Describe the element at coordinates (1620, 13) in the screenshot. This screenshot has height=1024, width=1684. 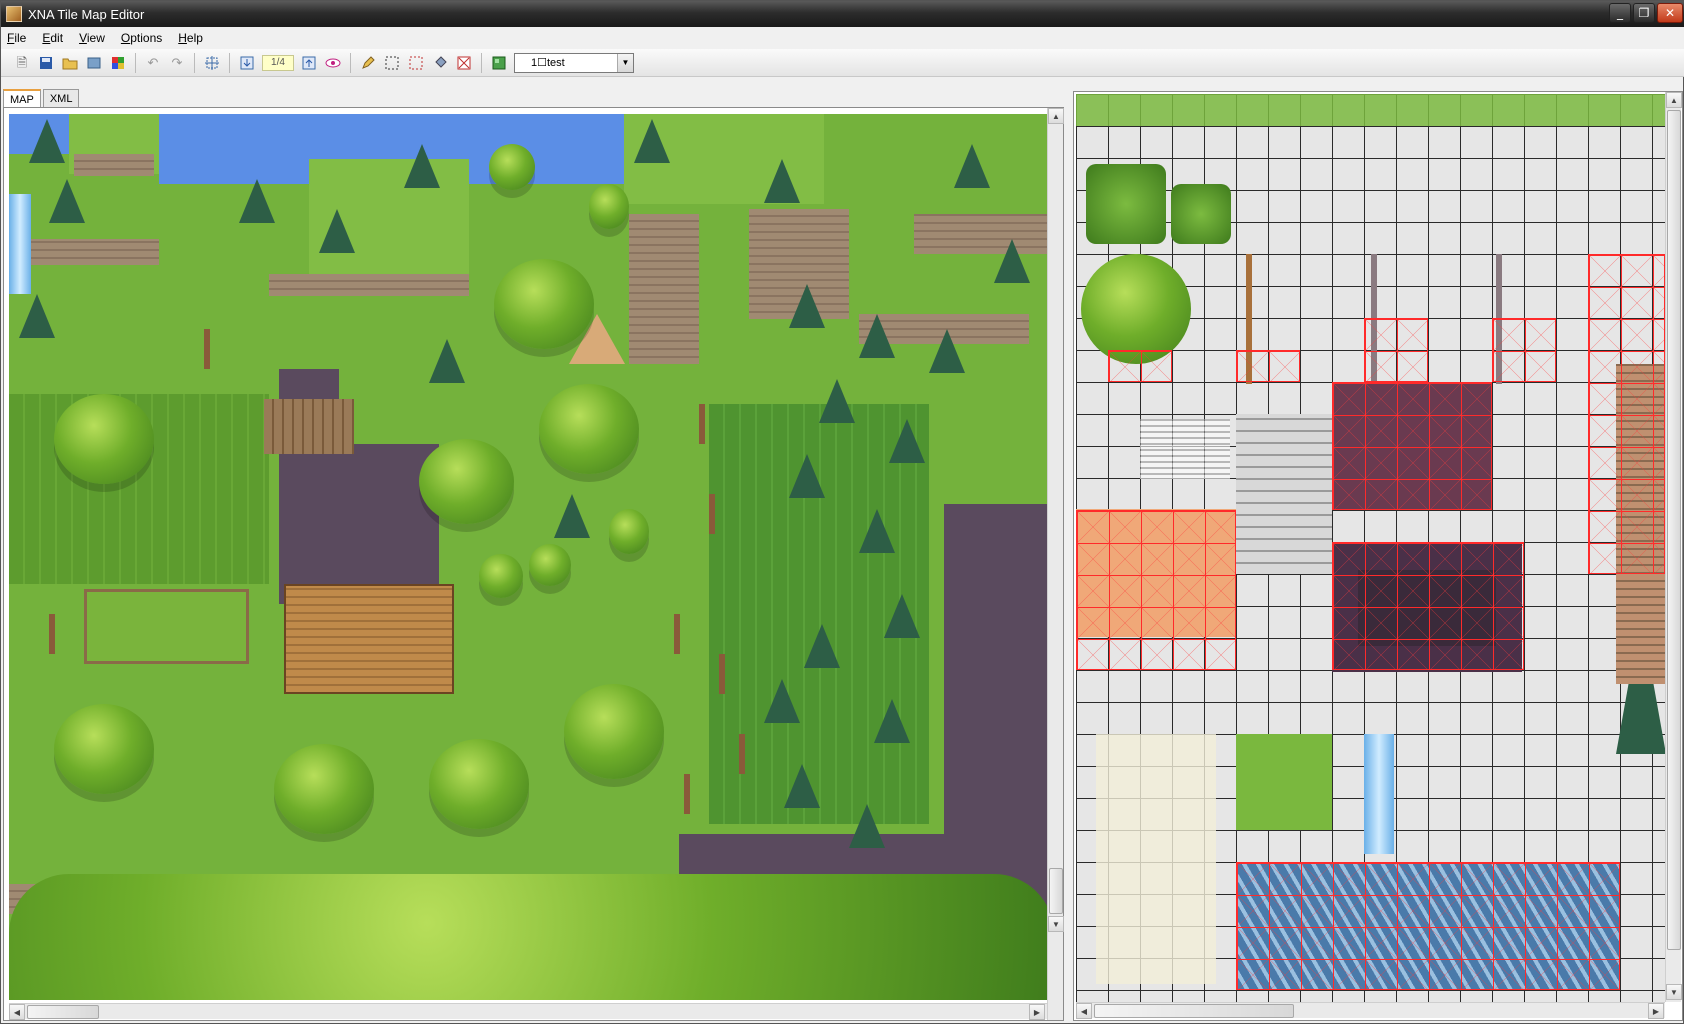
I see `minimize-button: _` at that location.